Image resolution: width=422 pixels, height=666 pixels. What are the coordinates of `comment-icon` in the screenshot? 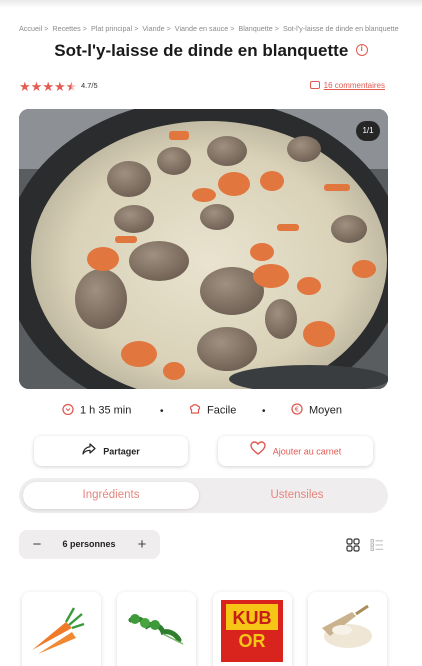 It's located at (314, 85).